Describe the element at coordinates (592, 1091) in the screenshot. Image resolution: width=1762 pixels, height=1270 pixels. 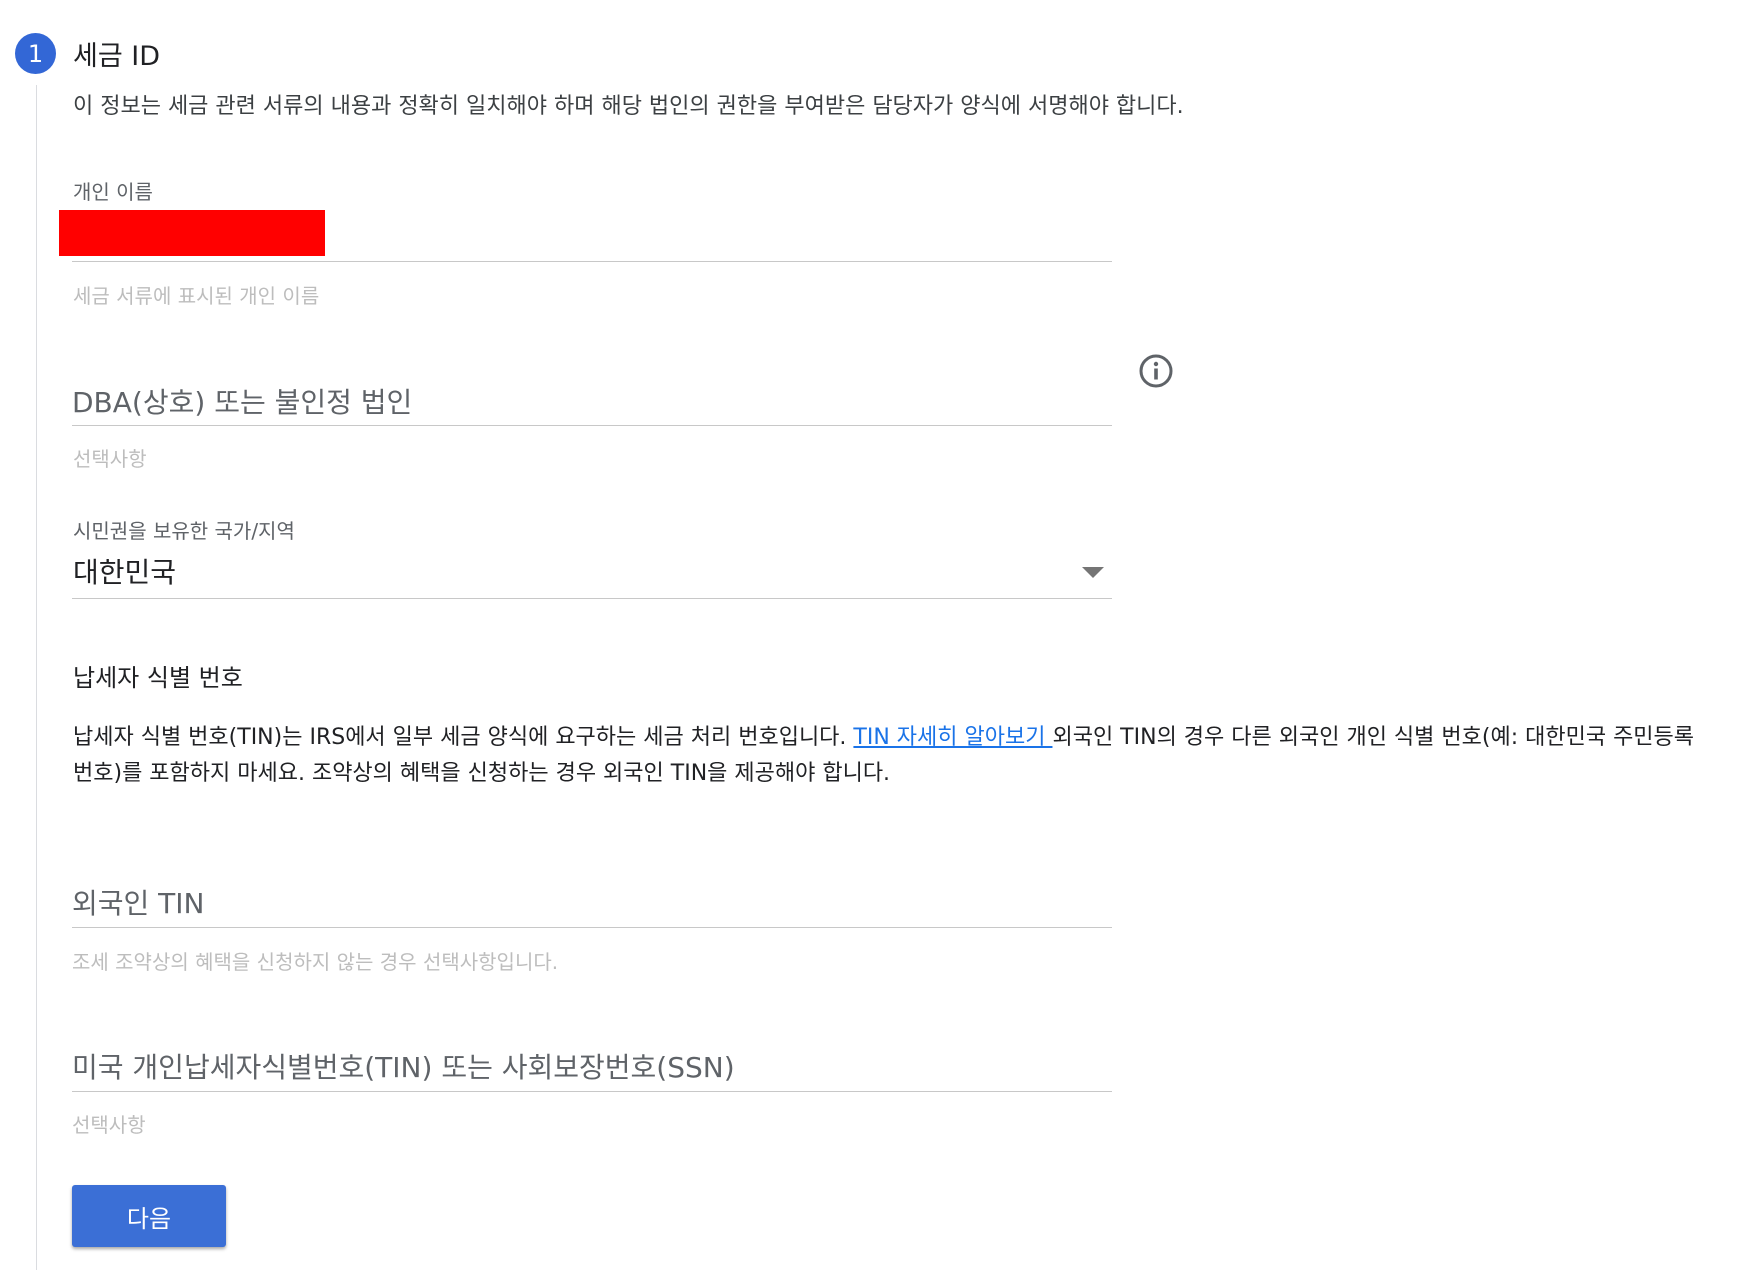
I see `us-tin-ssn-underline` at that location.